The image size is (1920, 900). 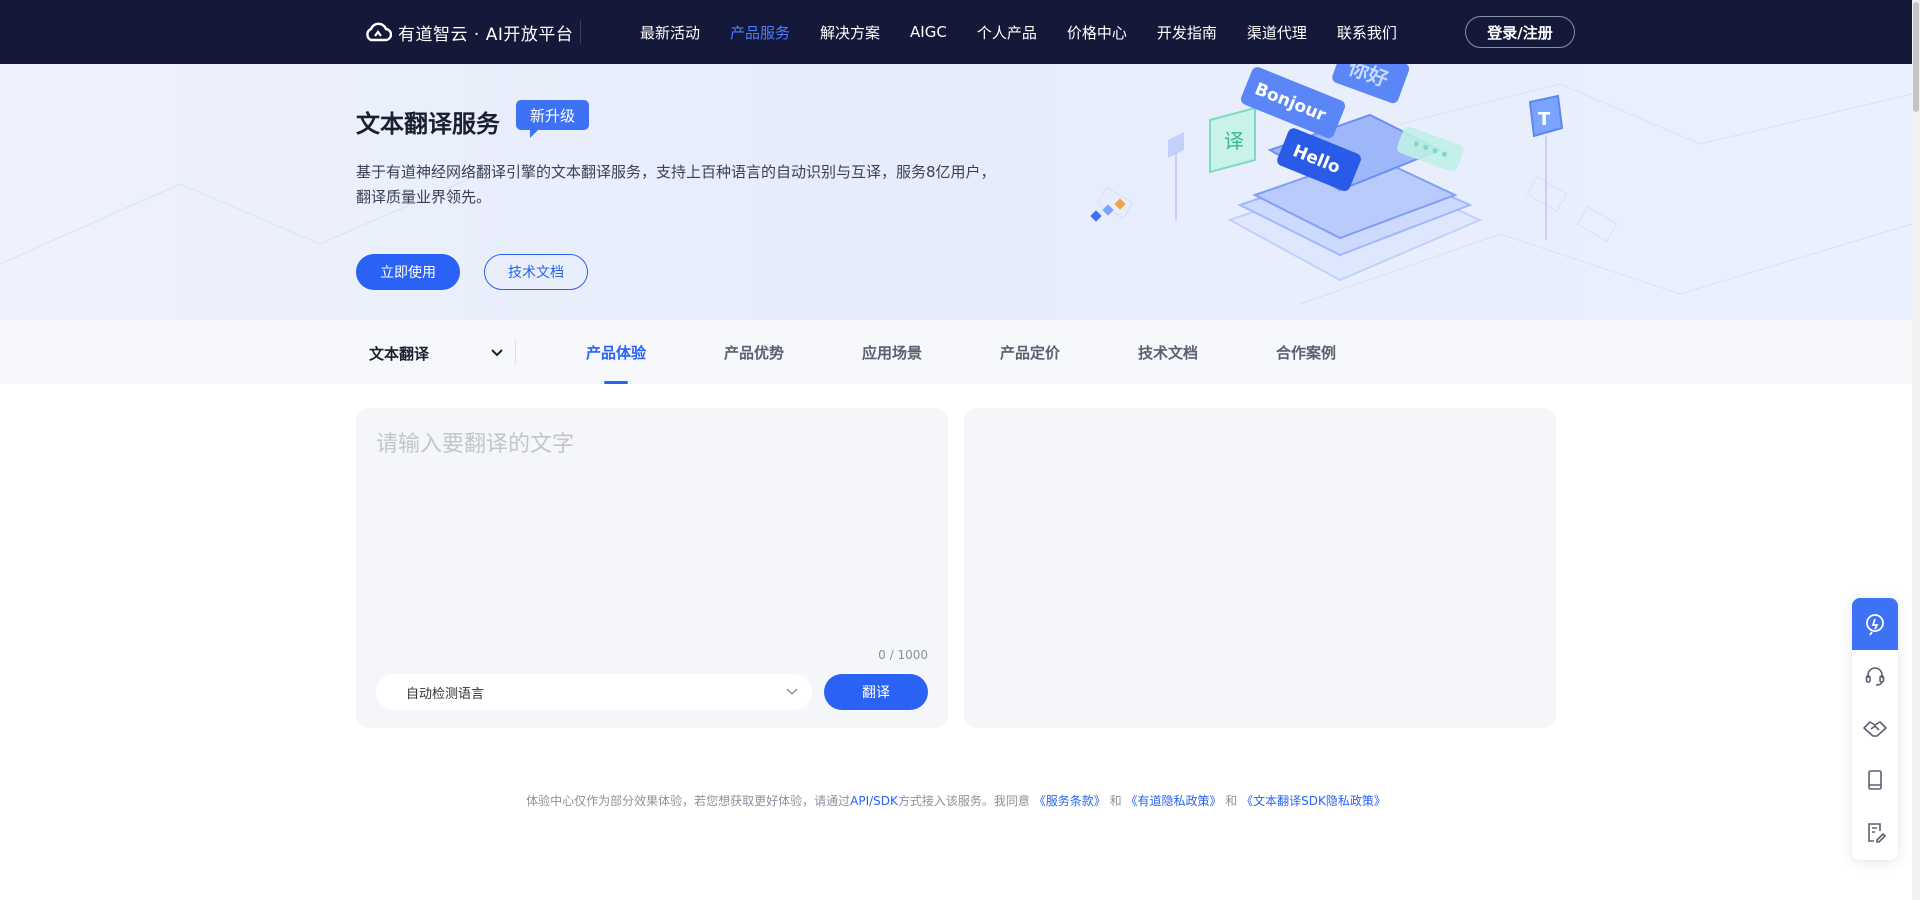 What do you see at coordinates (1345, 352) in the screenshot?
I see `tab-case-studies: 合作案例` at bounding box center [1345, 352].